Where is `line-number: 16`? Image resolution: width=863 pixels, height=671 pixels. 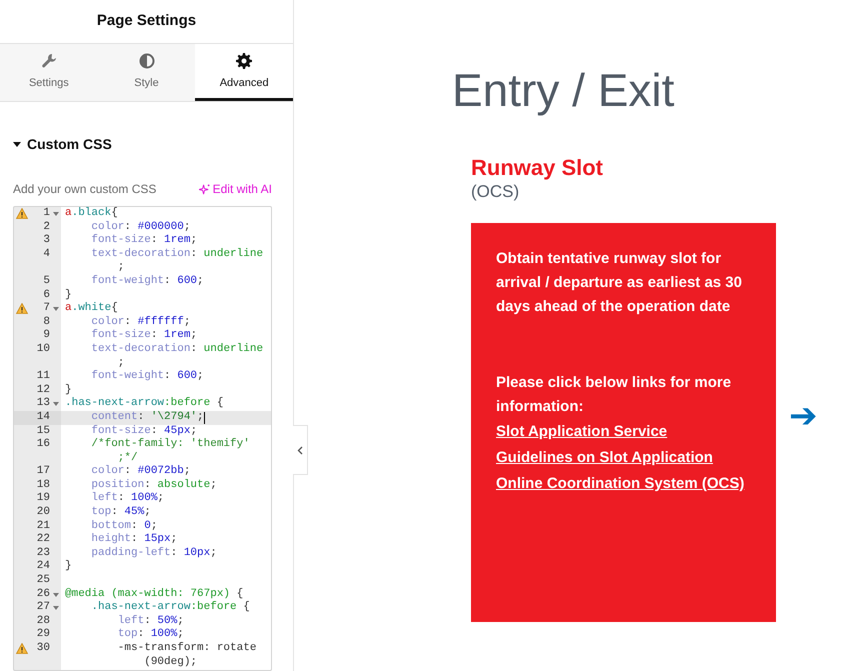
line-number: 16 is located at coordinates (43, 445).